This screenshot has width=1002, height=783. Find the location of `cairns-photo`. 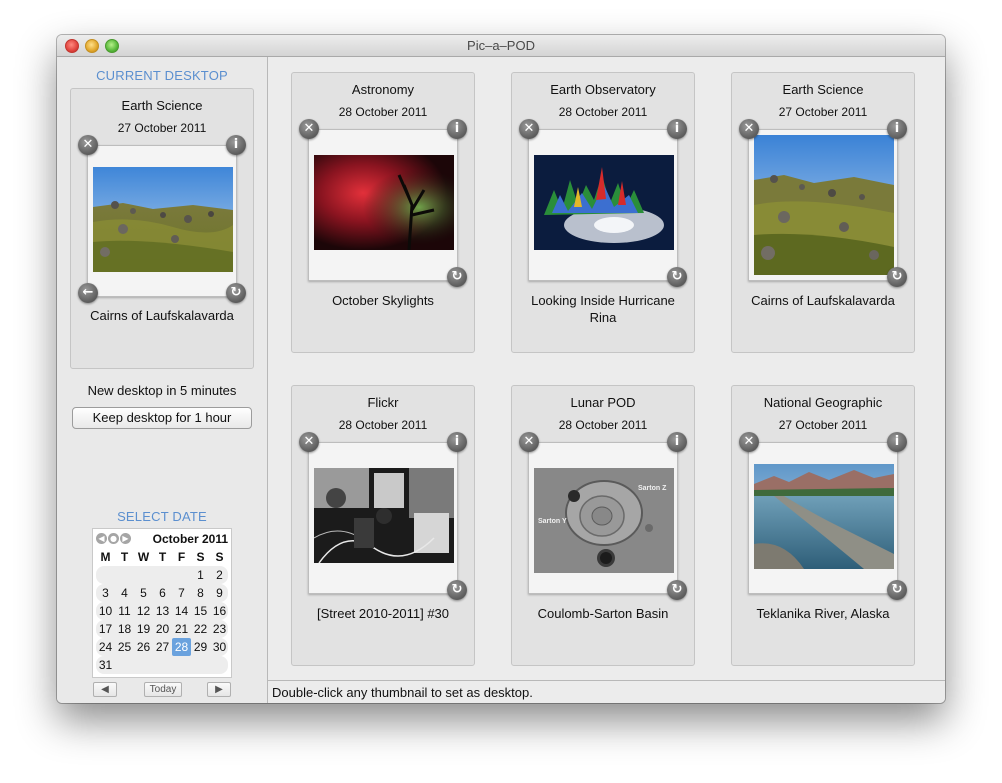

cairns-photo is located at coordinates (163, 219).